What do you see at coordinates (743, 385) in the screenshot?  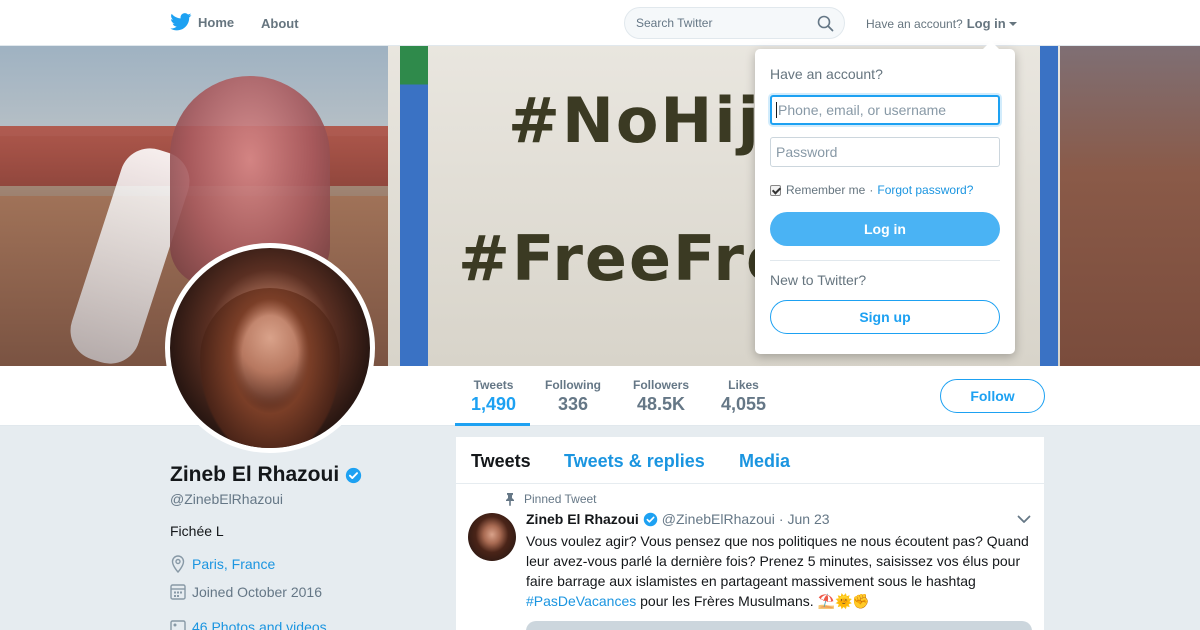 I see `stat-label: Likes` at bounding box center [743, 385].